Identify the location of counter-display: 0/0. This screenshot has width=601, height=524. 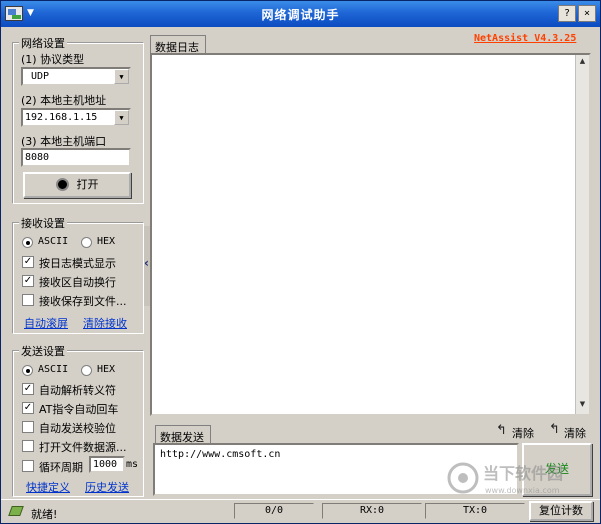
(274, 511).